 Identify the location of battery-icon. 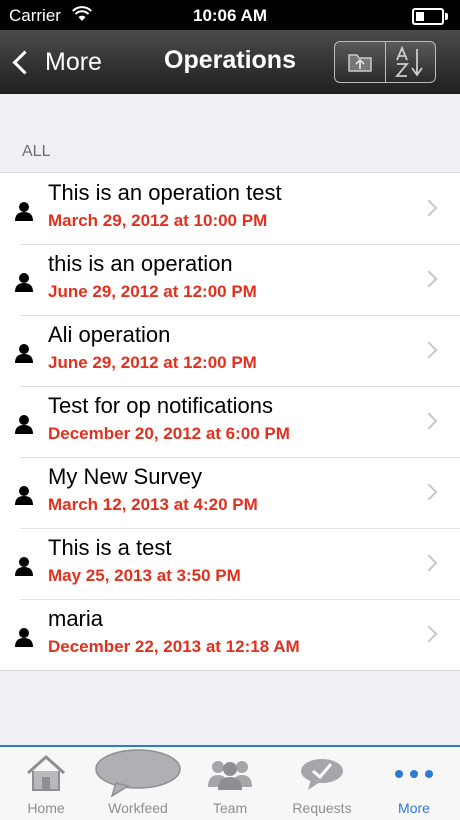
(430, 16).